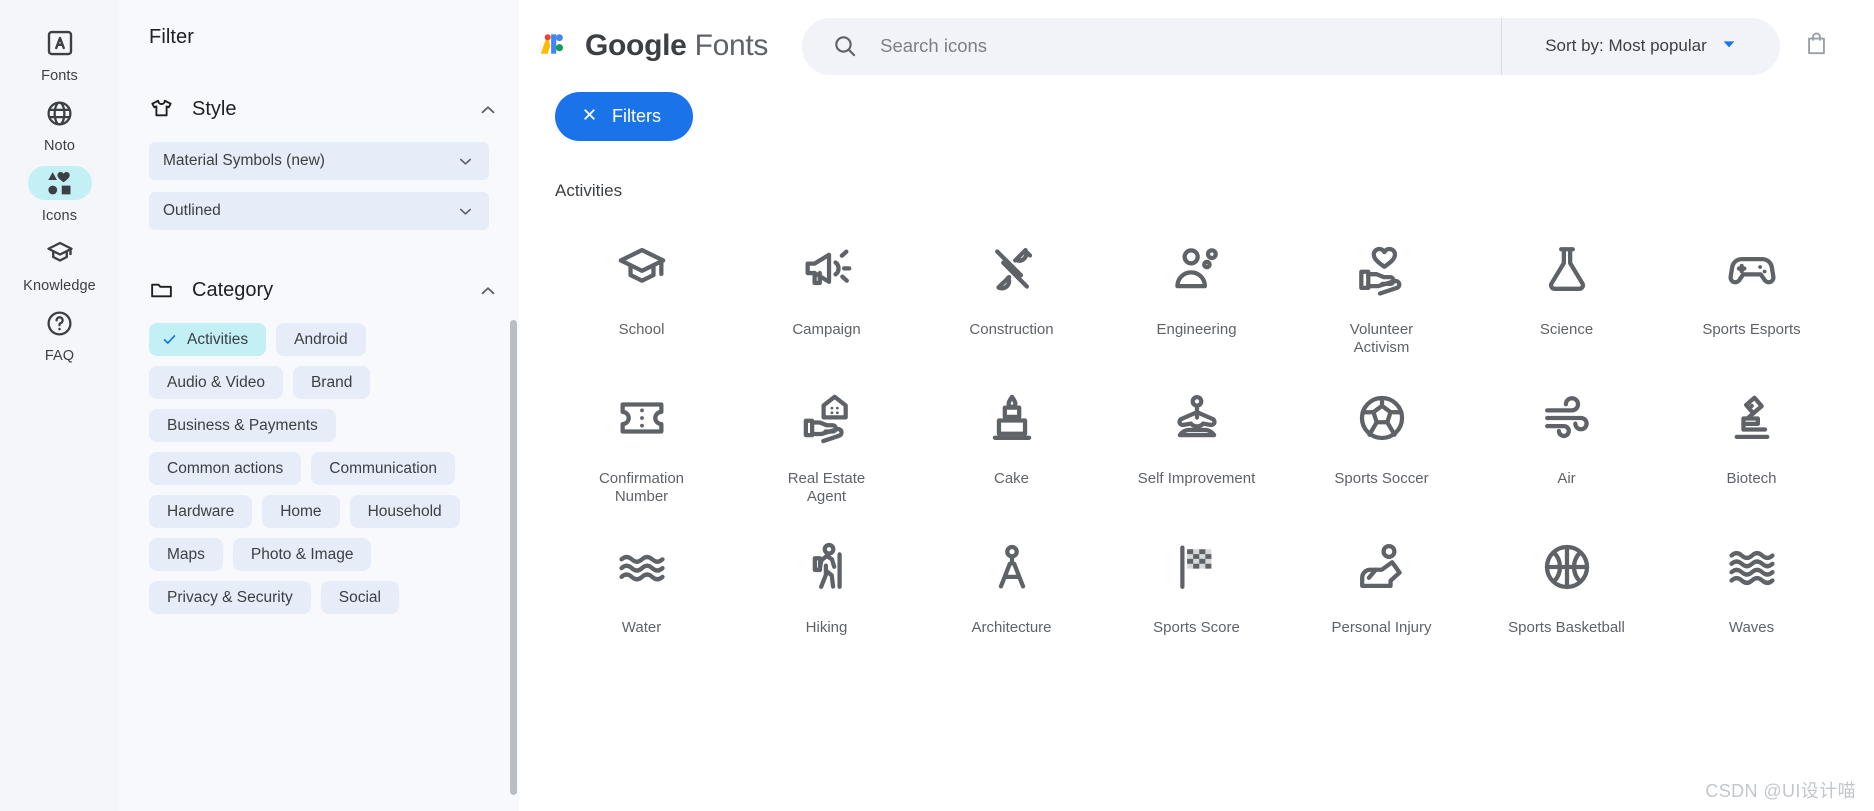  Describe the element at coordinates (60, 113) in the screenshot. I see `globe-icon` at that location.